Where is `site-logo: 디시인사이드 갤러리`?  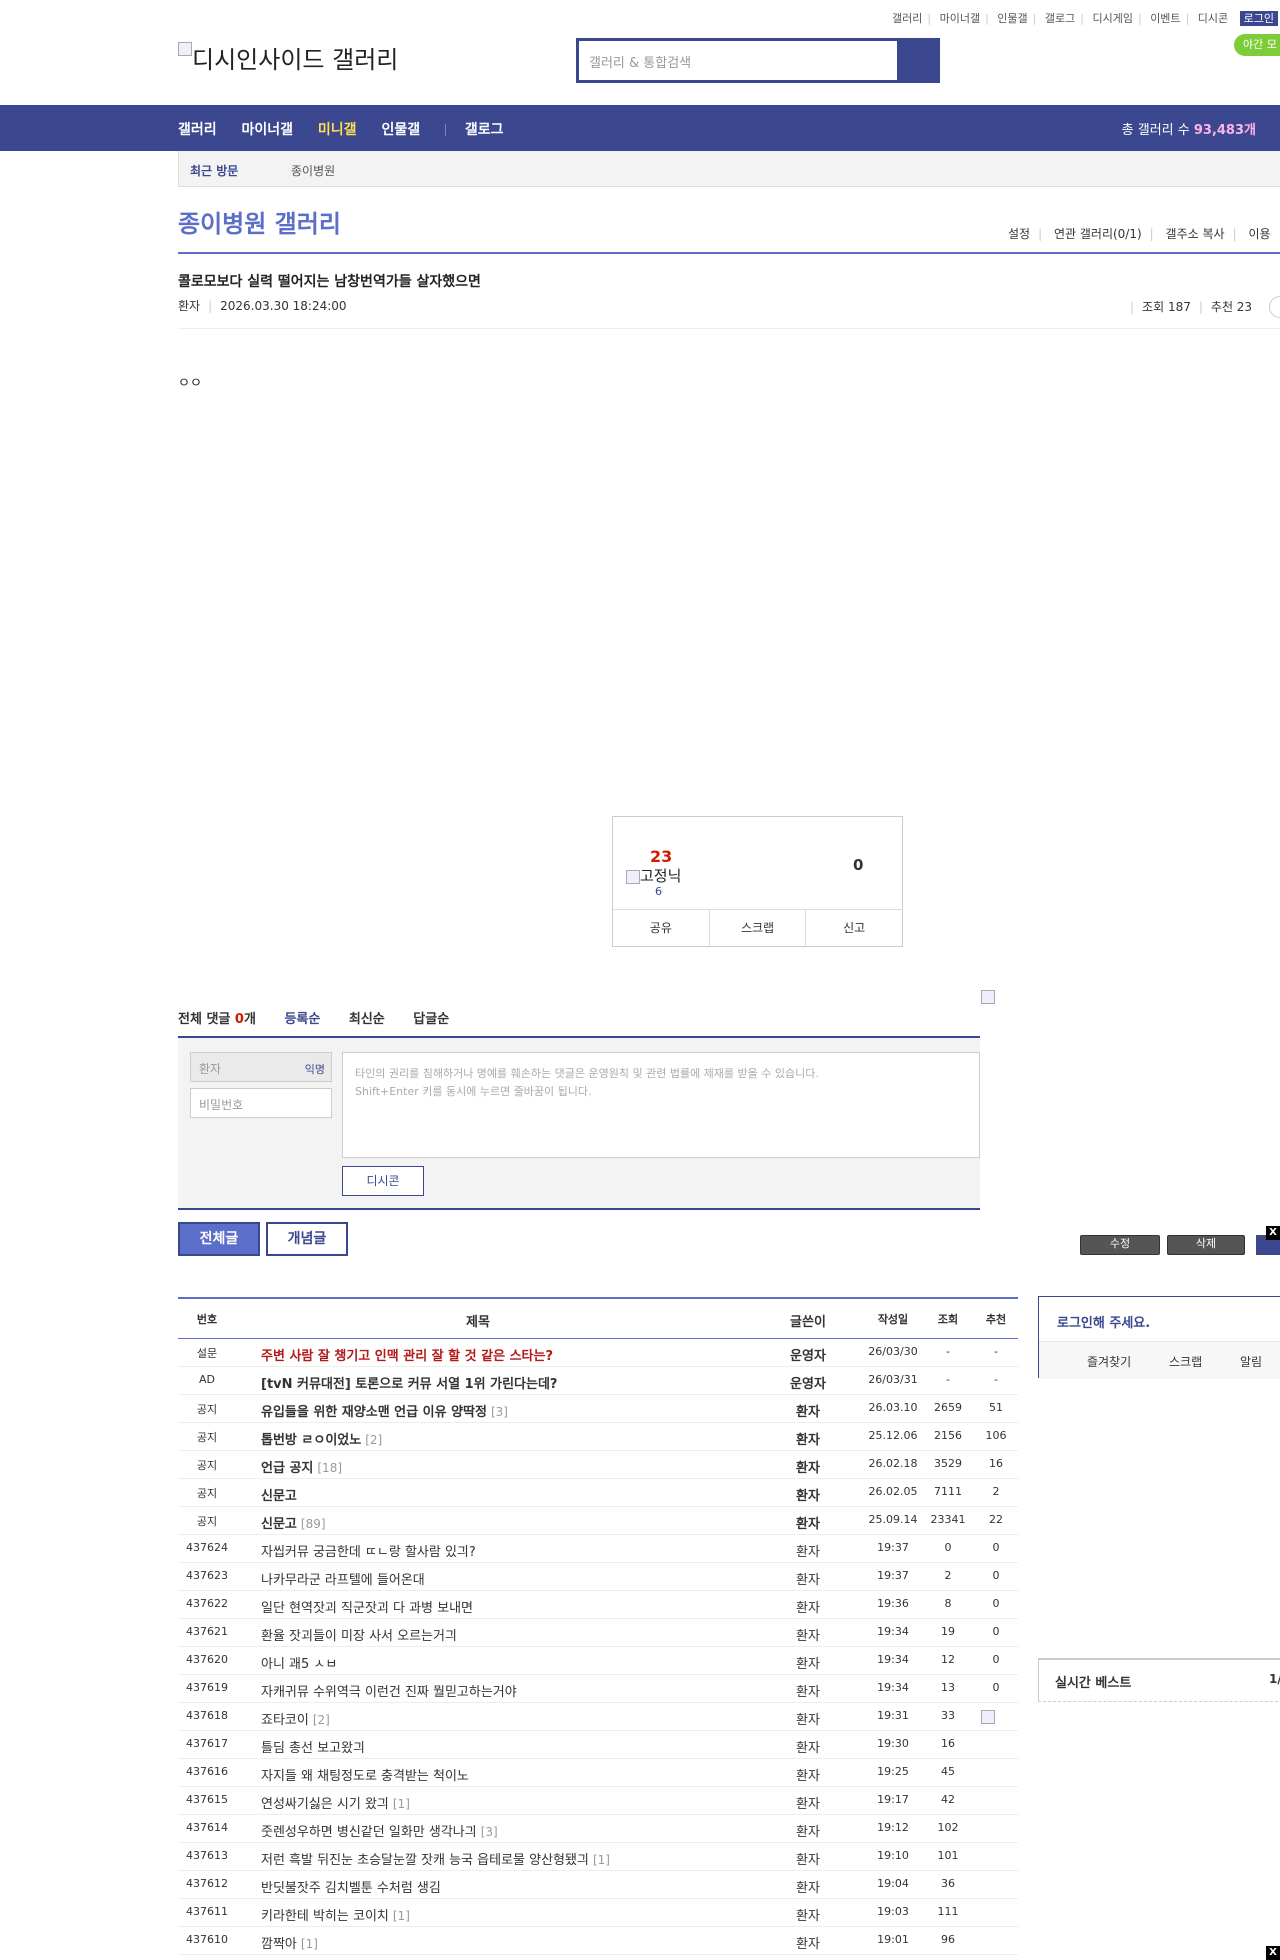
site-logo: 디시인사이드 갤러리 is located at coordinates (288, 57).